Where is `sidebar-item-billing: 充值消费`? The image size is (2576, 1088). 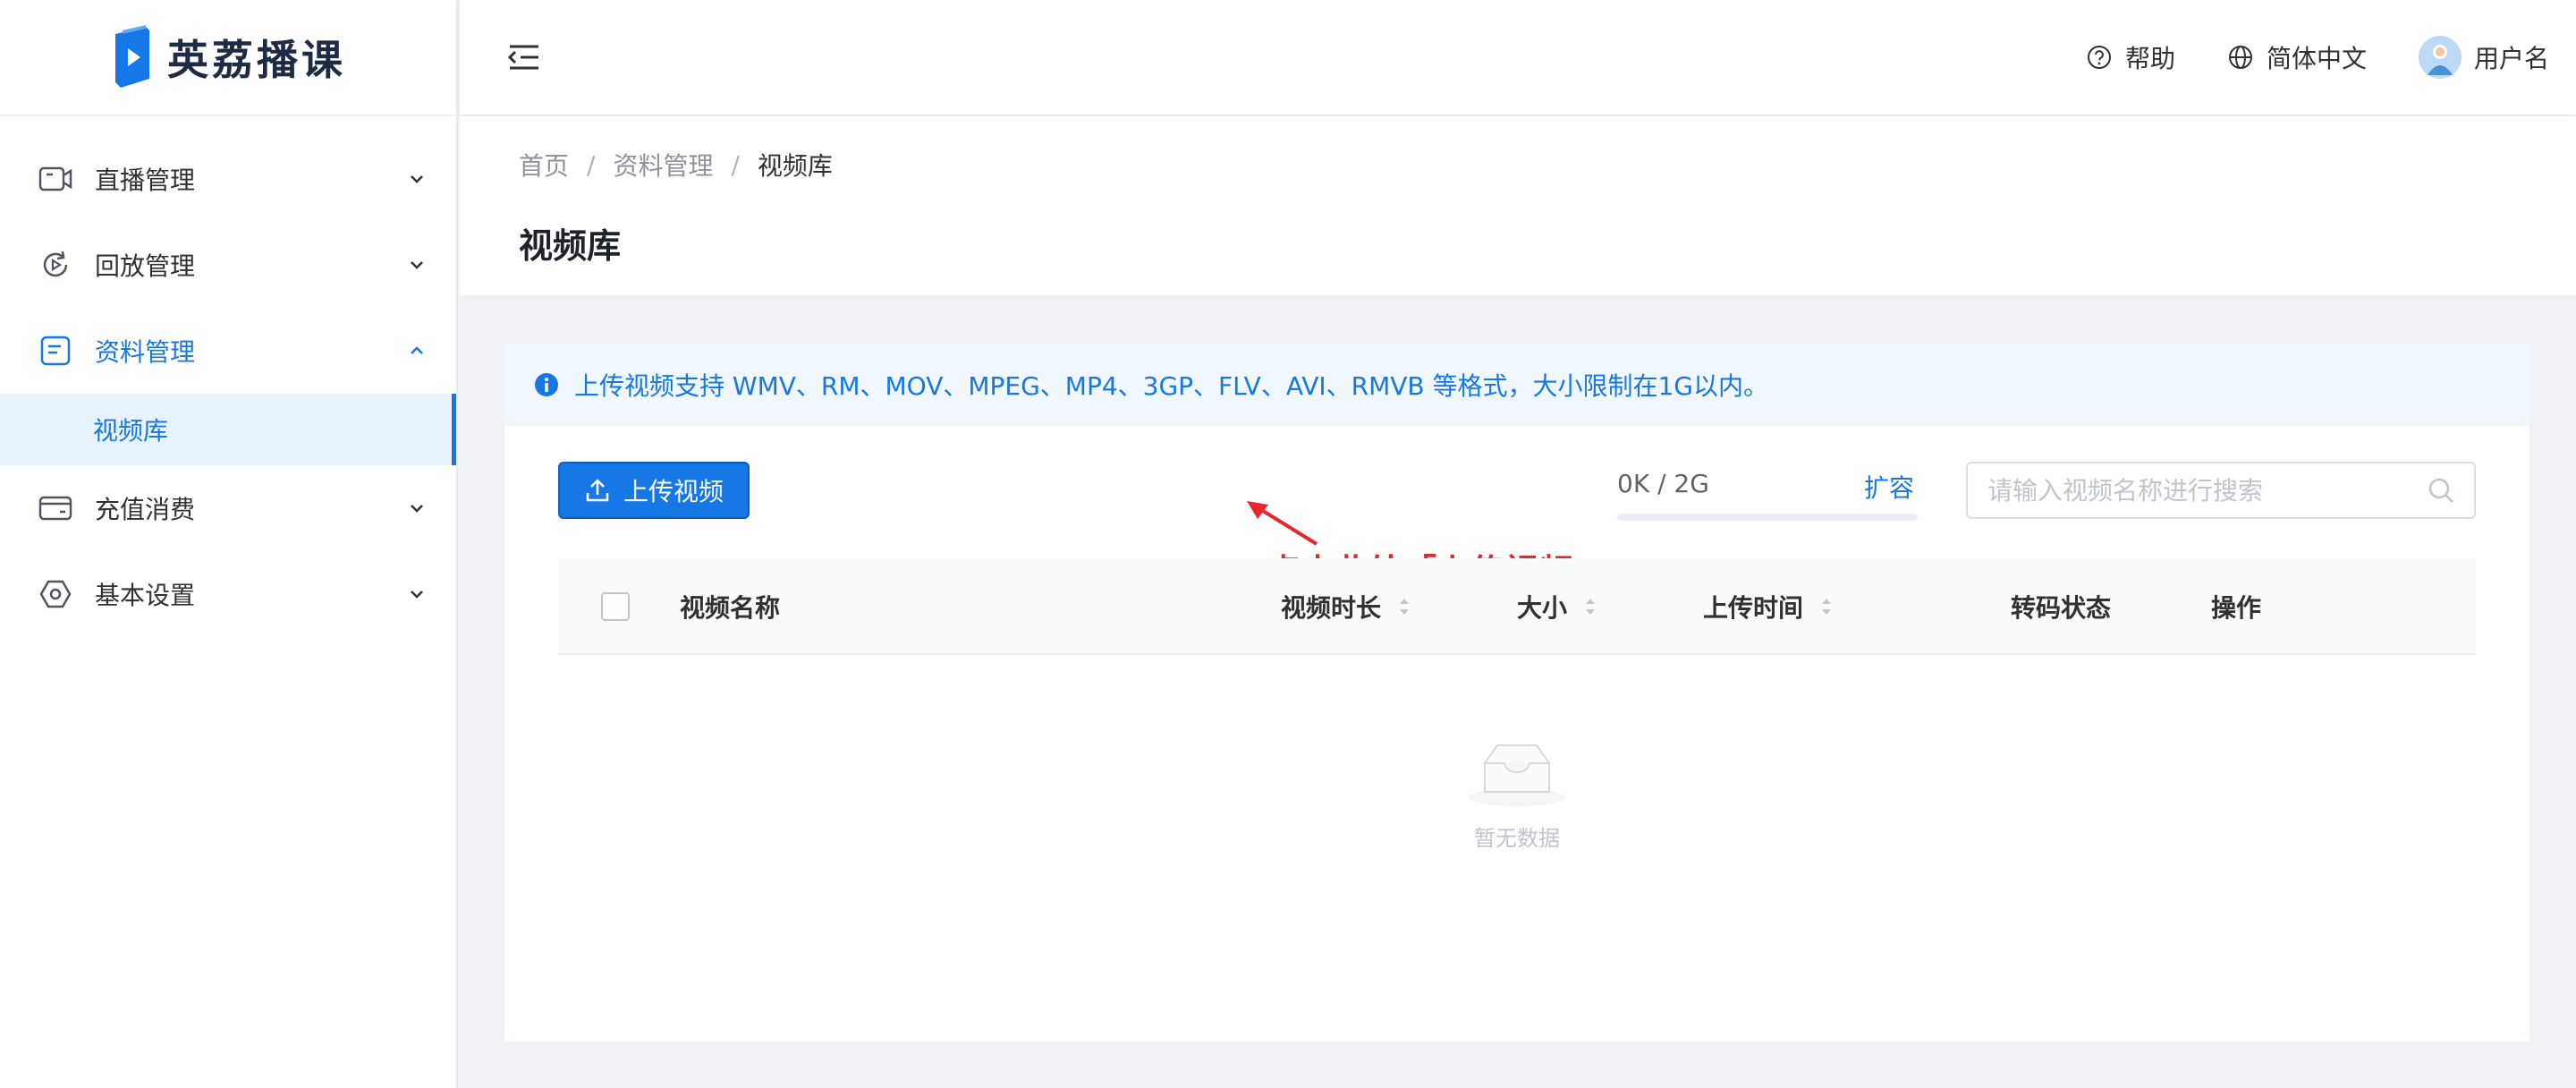 sidebar-item-billing: 充值消费 is located at coordinates (228, 508).